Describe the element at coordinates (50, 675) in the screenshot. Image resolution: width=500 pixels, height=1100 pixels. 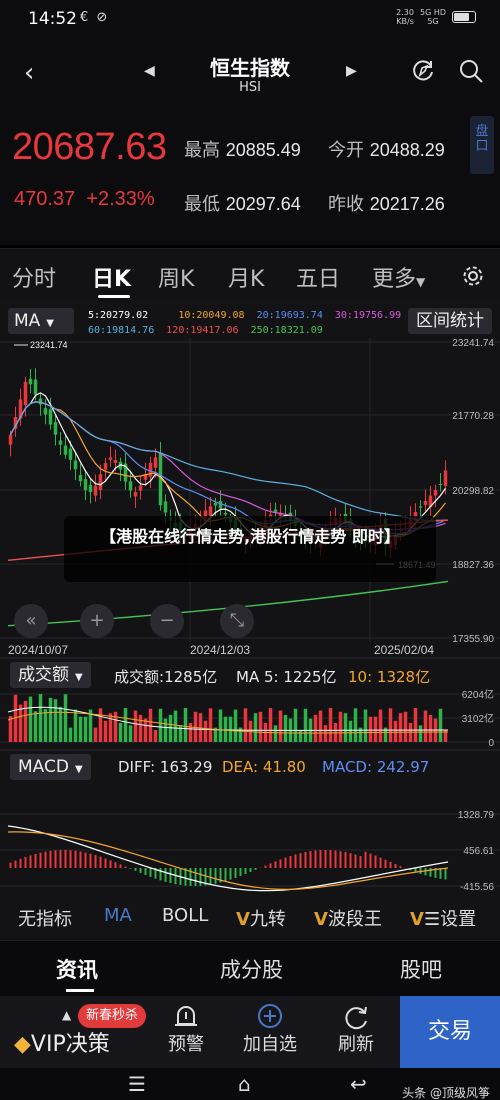
I see `volume-indicator-select: 成交额 ▼` at that location.